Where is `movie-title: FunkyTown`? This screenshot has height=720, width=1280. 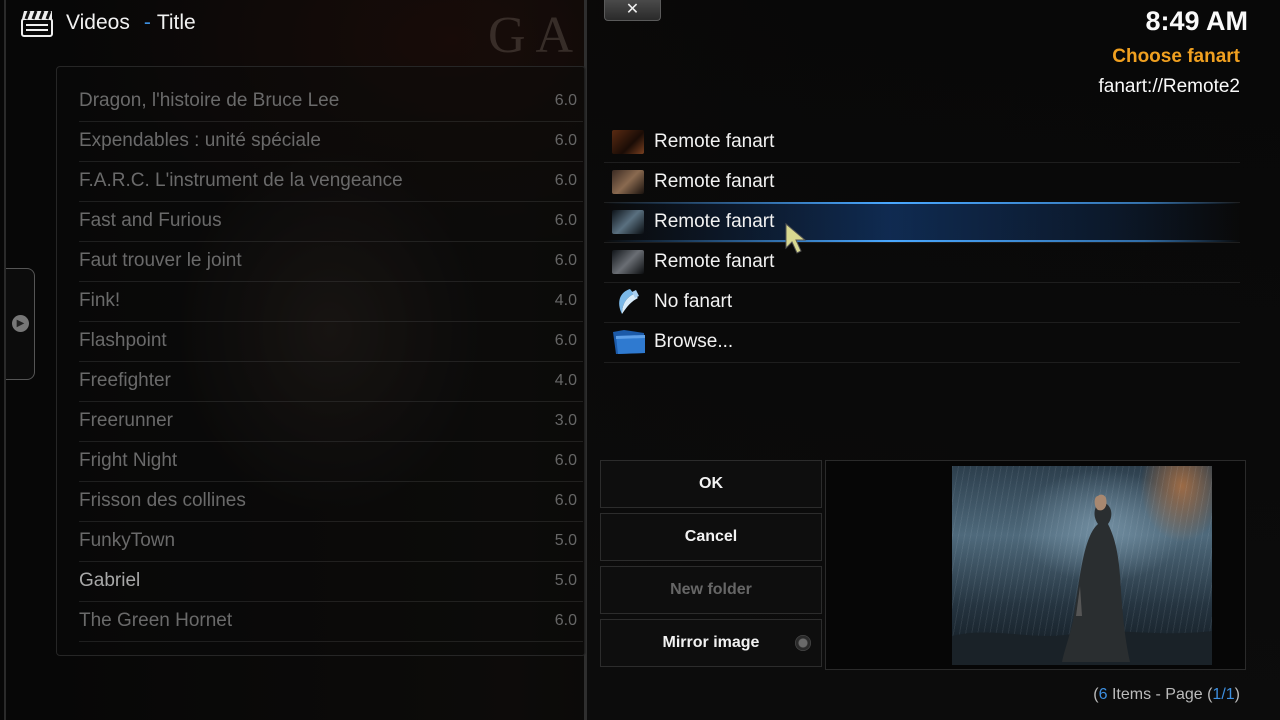 movie-title: FunkyTown is located at coordinates (127, 540).